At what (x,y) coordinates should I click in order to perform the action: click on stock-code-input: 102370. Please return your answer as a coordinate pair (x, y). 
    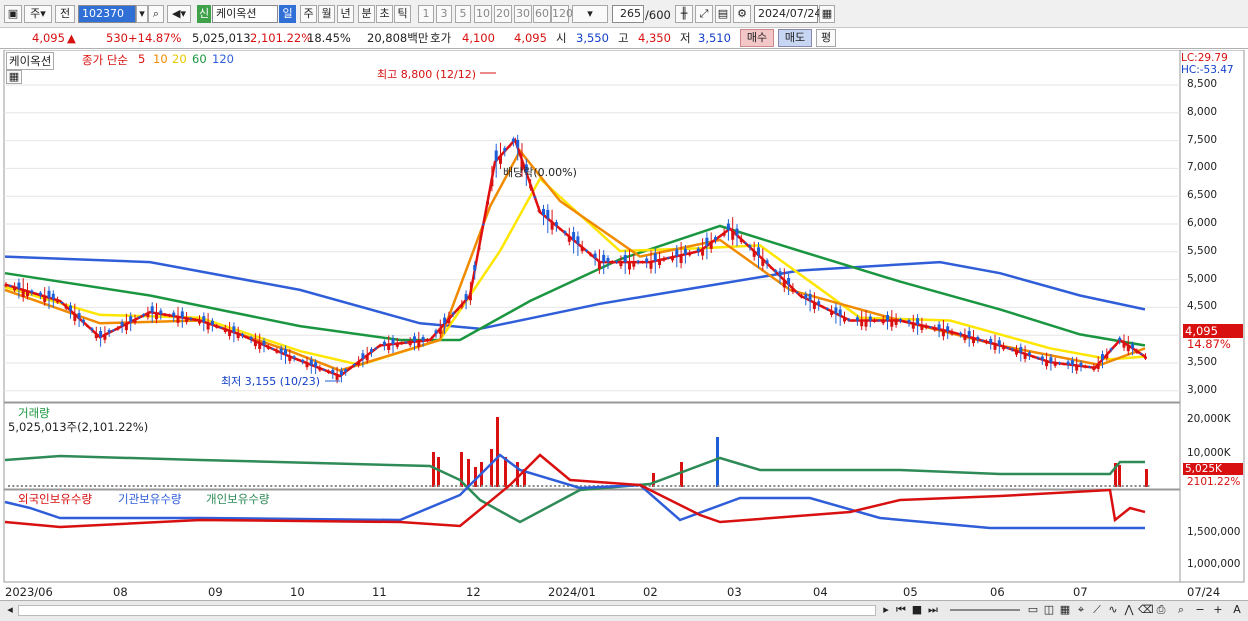
    Looking at the image, I should click on (107, 14).